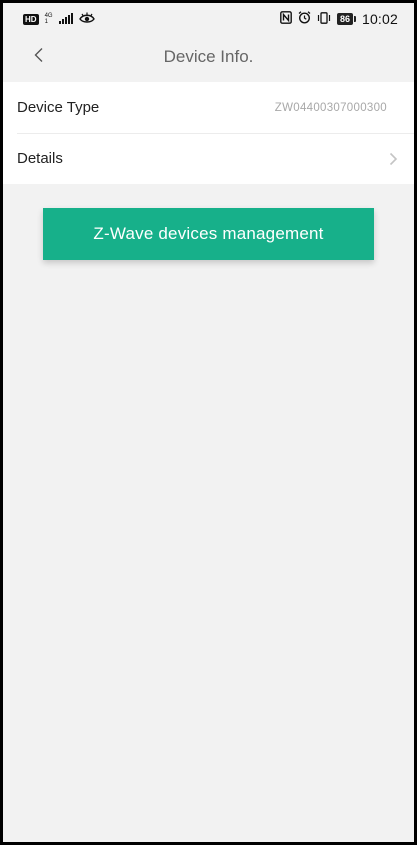 The width and height of the screenshot is (417, 845). I want to click on details-label: Details, so click(40, 158).